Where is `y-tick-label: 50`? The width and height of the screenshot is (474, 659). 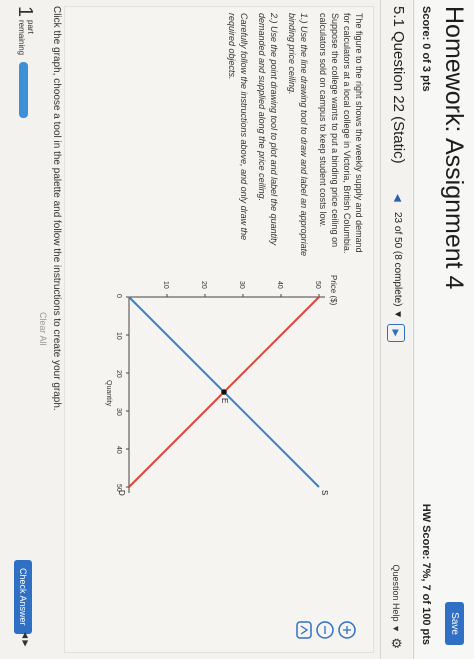 y-tick-label: 50 is located at coordinates (317, 285).